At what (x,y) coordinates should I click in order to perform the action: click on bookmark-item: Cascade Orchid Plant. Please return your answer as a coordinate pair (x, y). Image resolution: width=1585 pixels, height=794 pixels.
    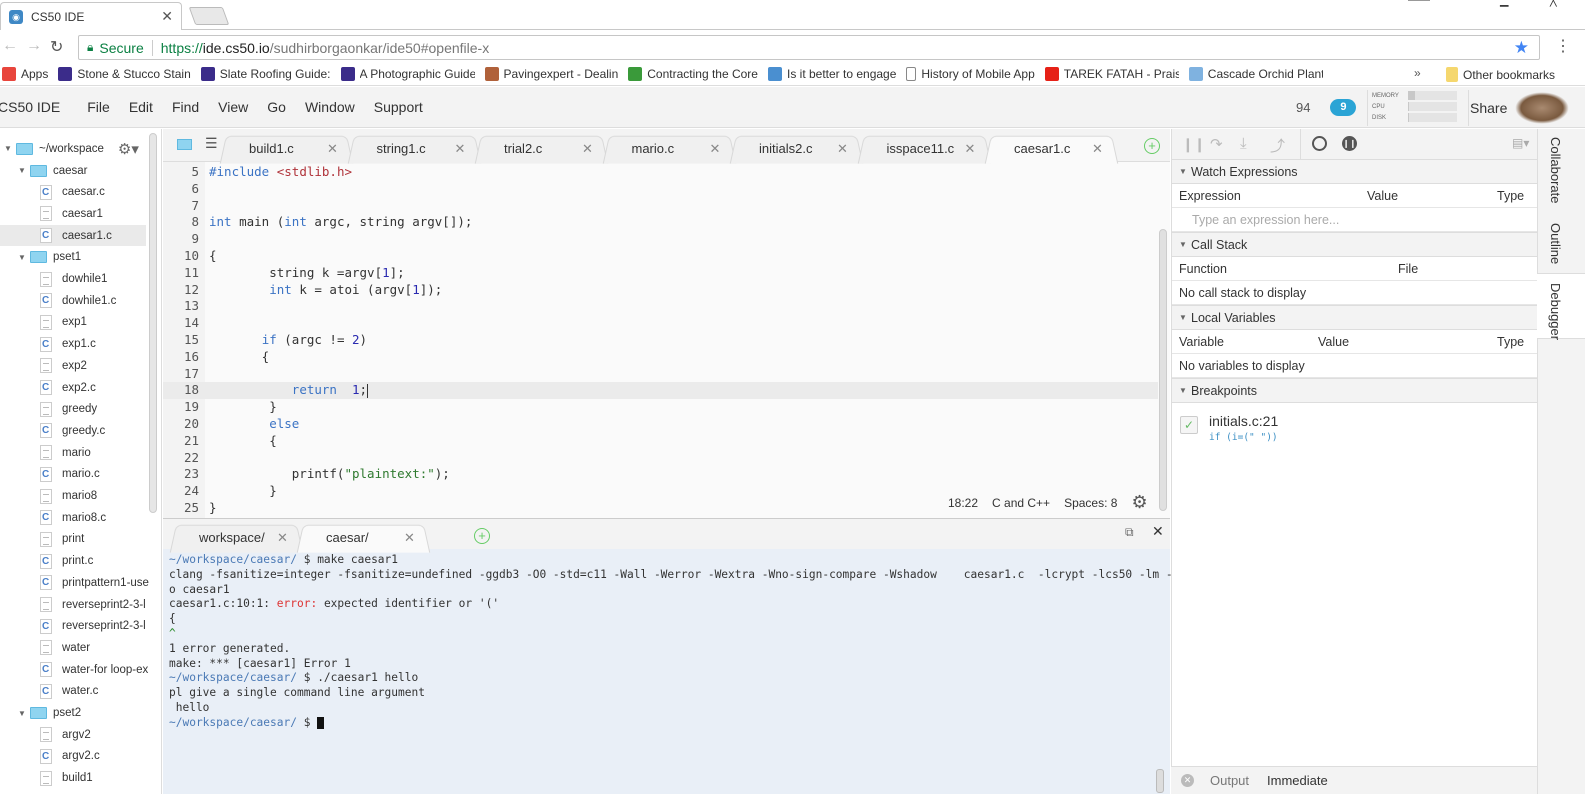
    Looking at the image, I should click on (1255, 73).